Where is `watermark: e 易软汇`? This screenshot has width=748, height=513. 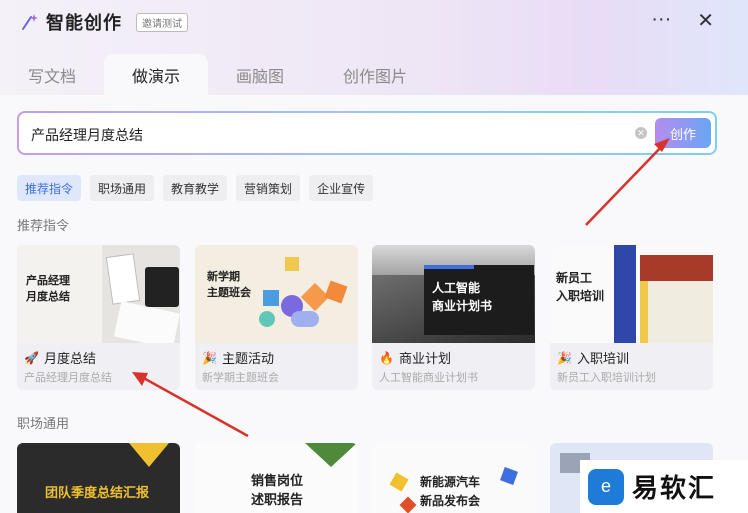 watermark: e 易软汇 is located at coordinates (664, 486).